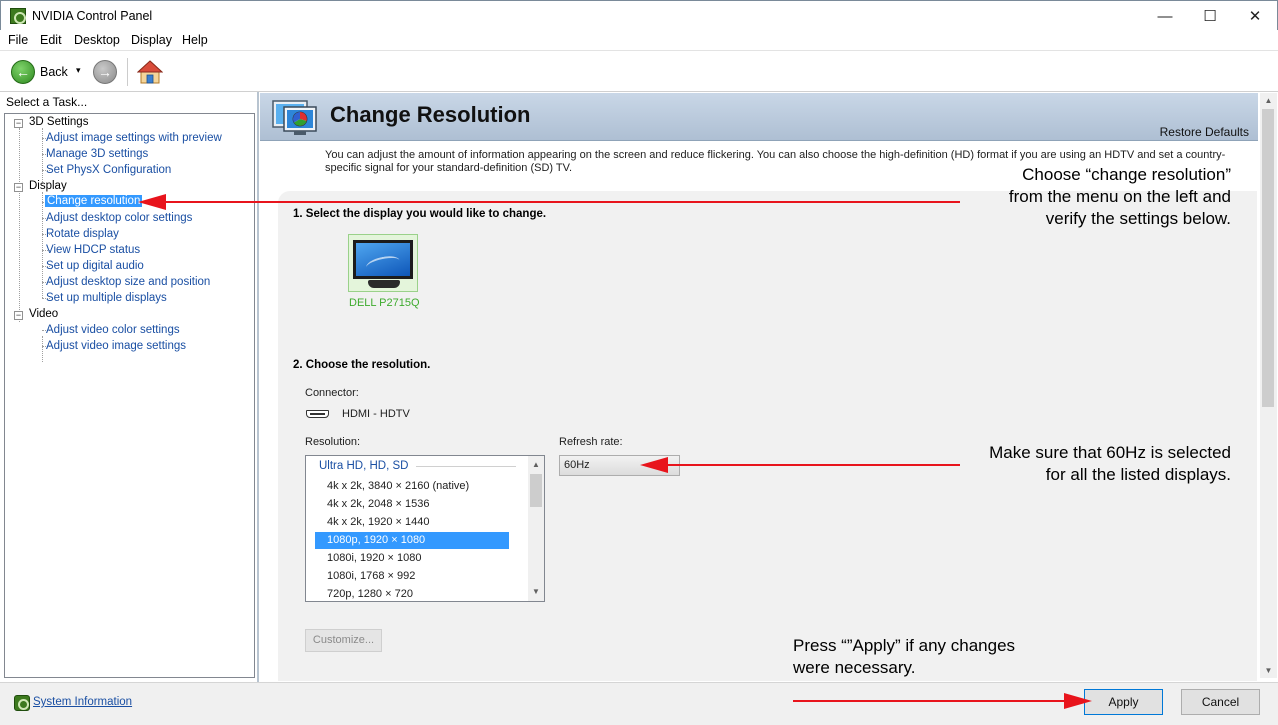 This screenshot has width=1278, height=725. What do you see at coordinates (106, 298) in the screenshot?
I see `tree-item-multiple-displays: Set up multiple displays` at bounding box center [106, 298].